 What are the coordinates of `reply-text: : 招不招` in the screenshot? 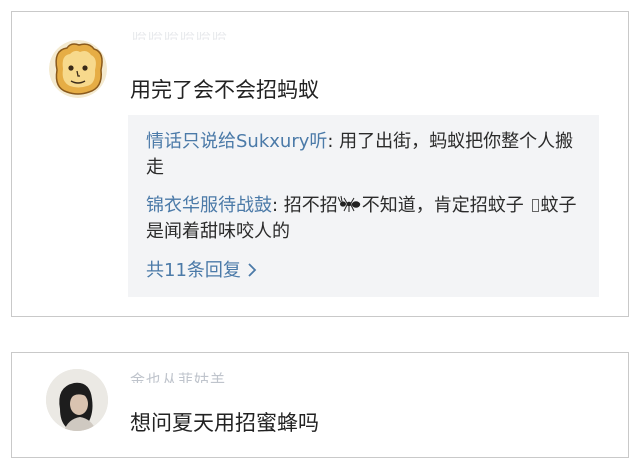 It's located at (305, 205).